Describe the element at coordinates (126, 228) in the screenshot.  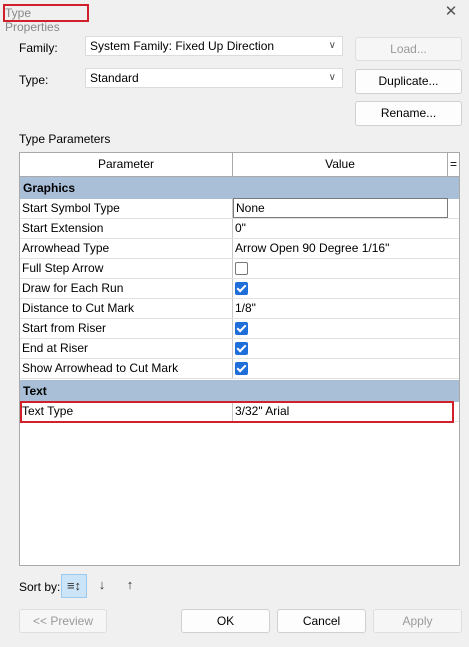
I see `param-name: Start Extension` at that location.